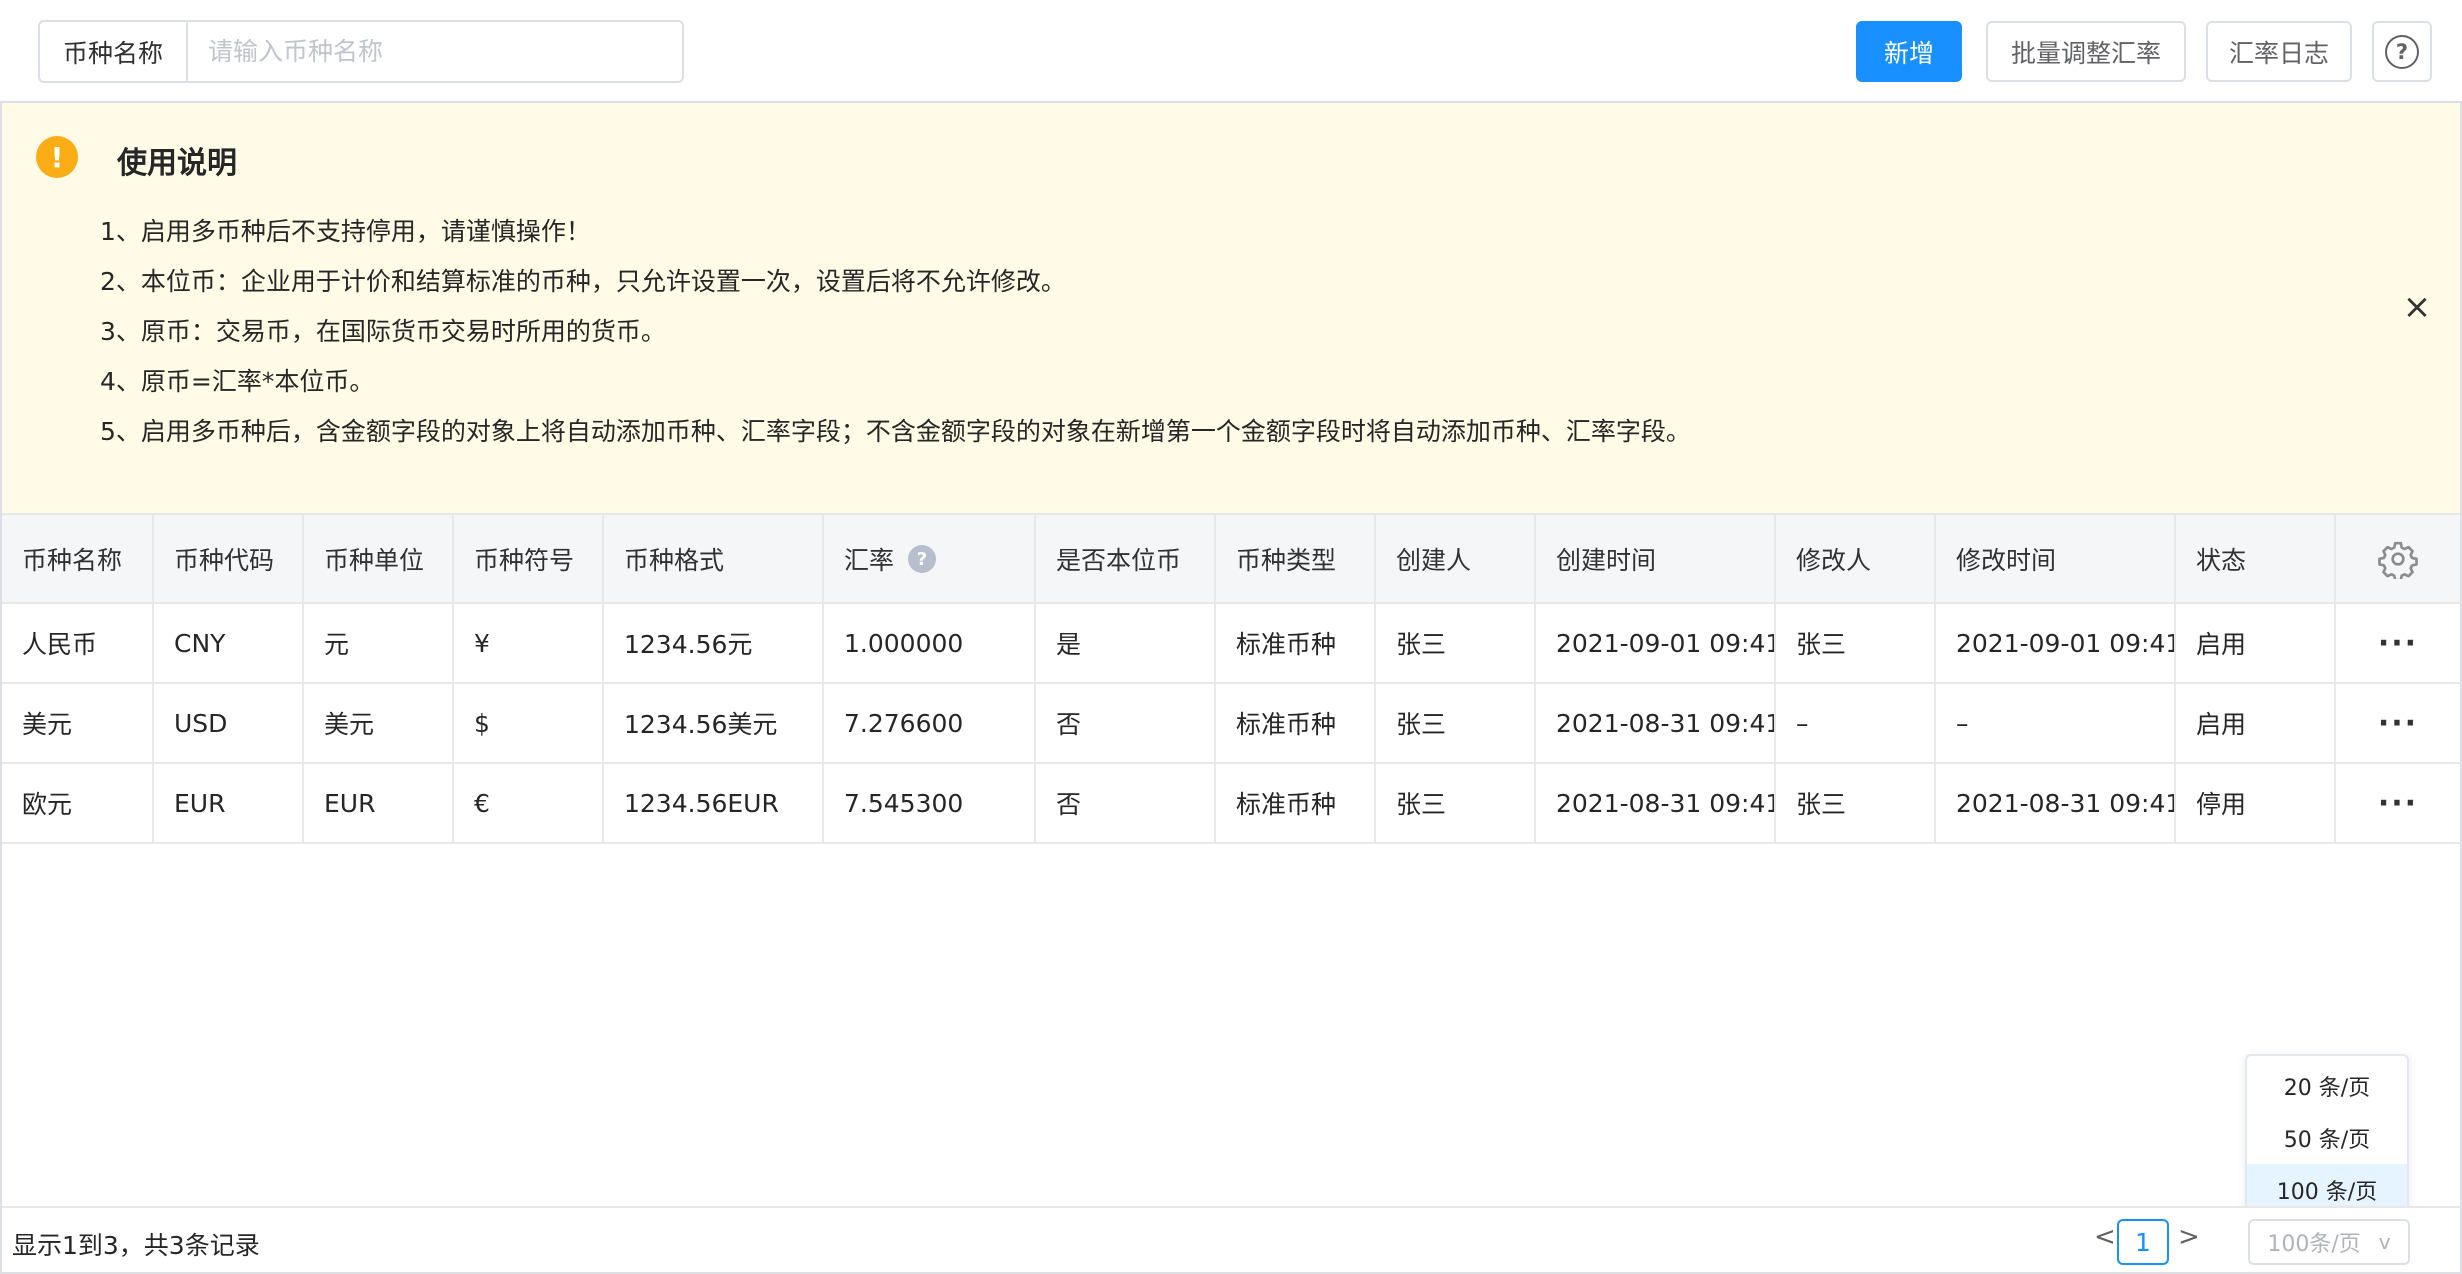  Describe the element at coordinates (528, 643) in the screenshot. I see `cell-currency-symbol: ¥` at that location.